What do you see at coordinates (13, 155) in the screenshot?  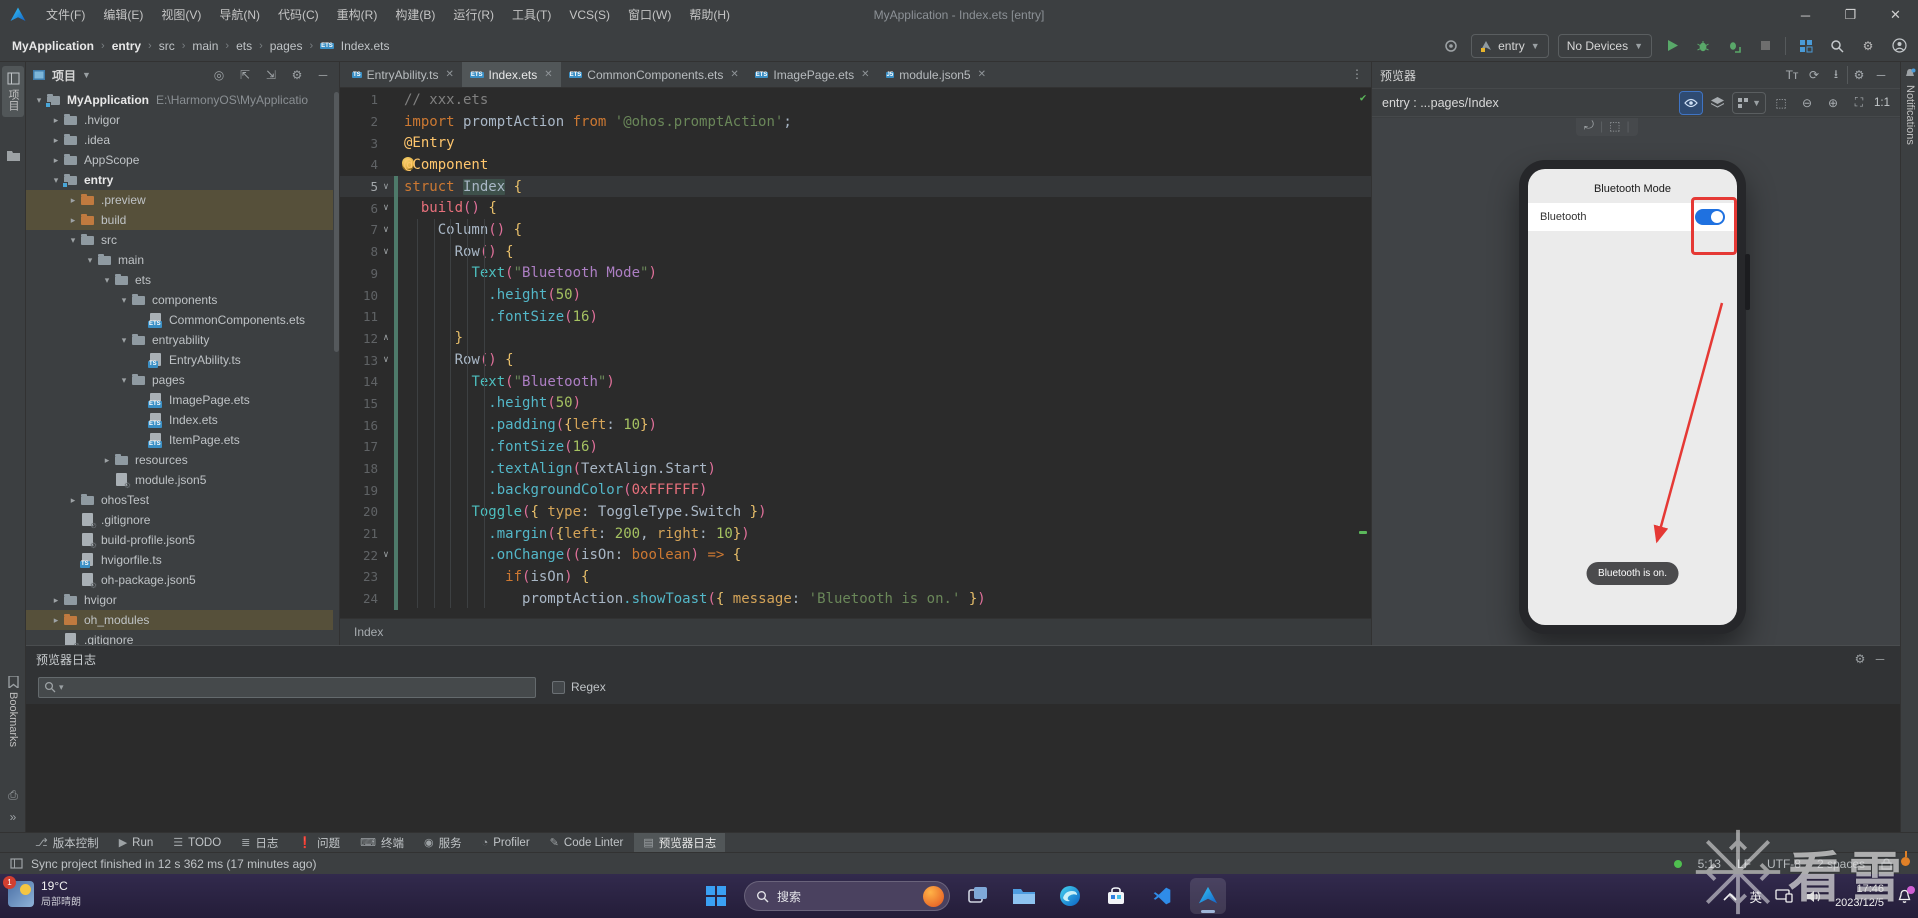 I see `folder-stripe-icon` at bounding box center [13, 155].